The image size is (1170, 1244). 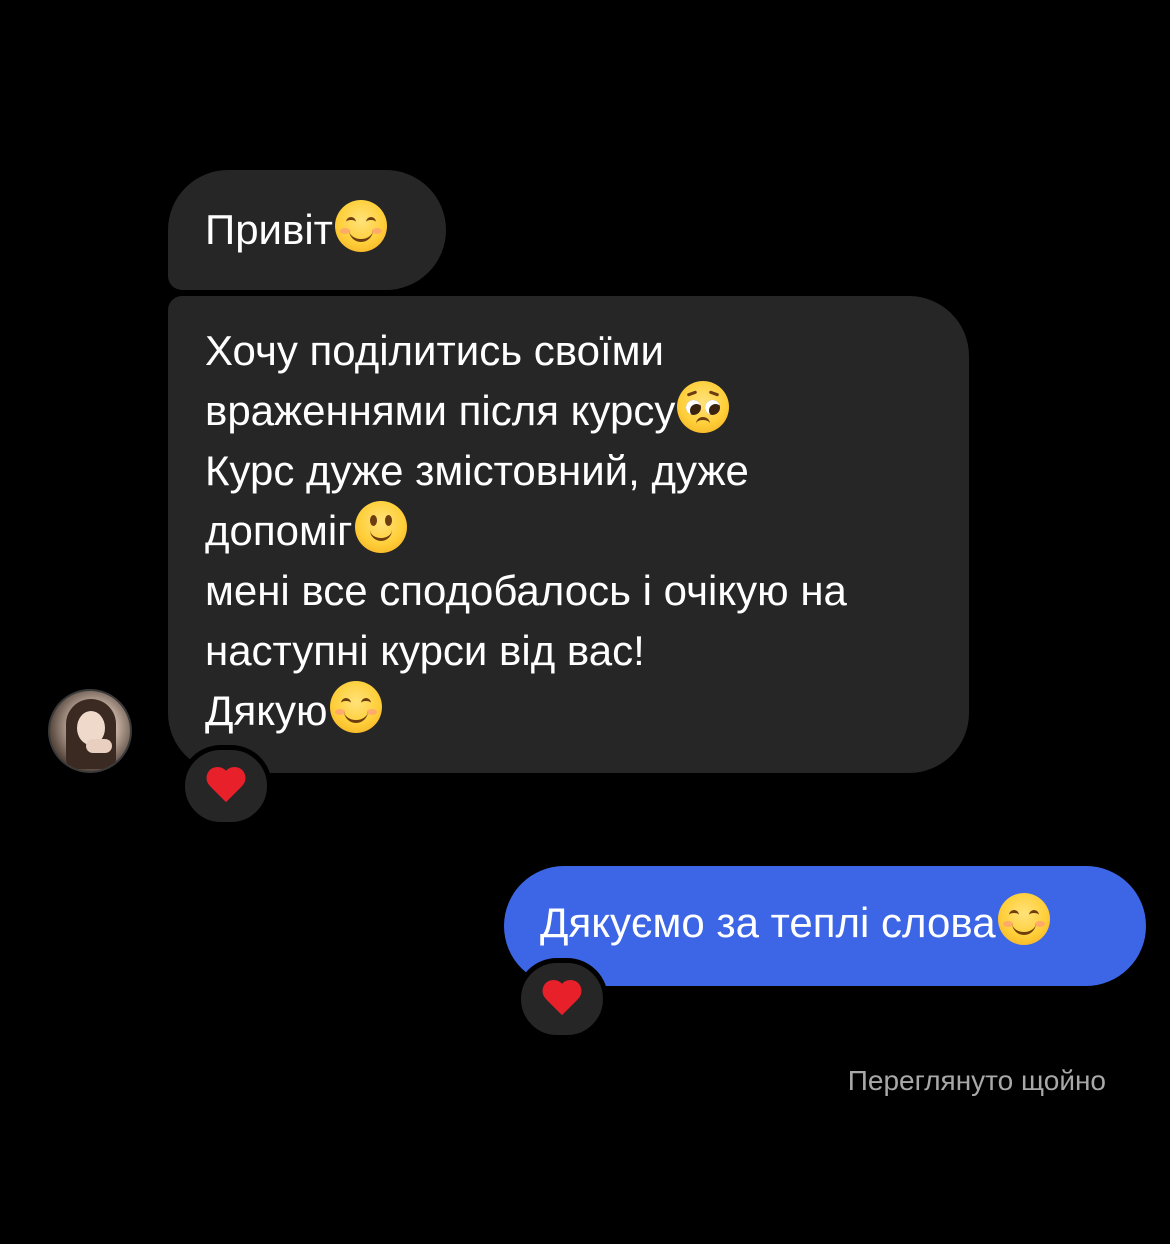 I want to click on pleading-face-emoji-icon, so click(x=703, y=407).